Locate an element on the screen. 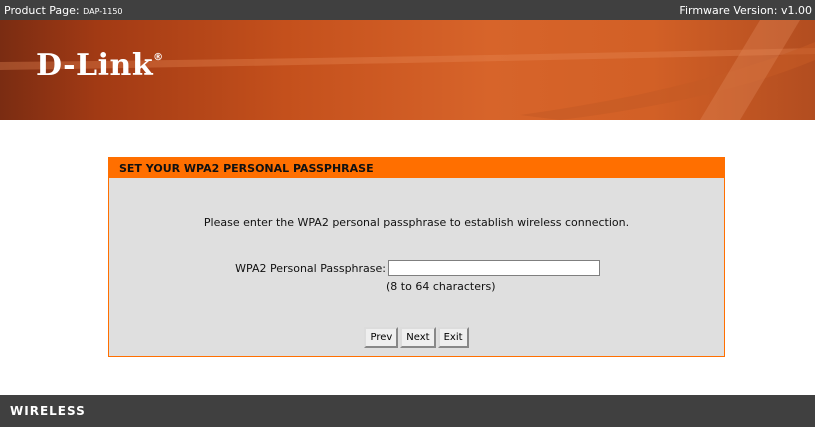 This screenshot has width=815, height=427. next-button: Next is located at coordinates (418, 337).